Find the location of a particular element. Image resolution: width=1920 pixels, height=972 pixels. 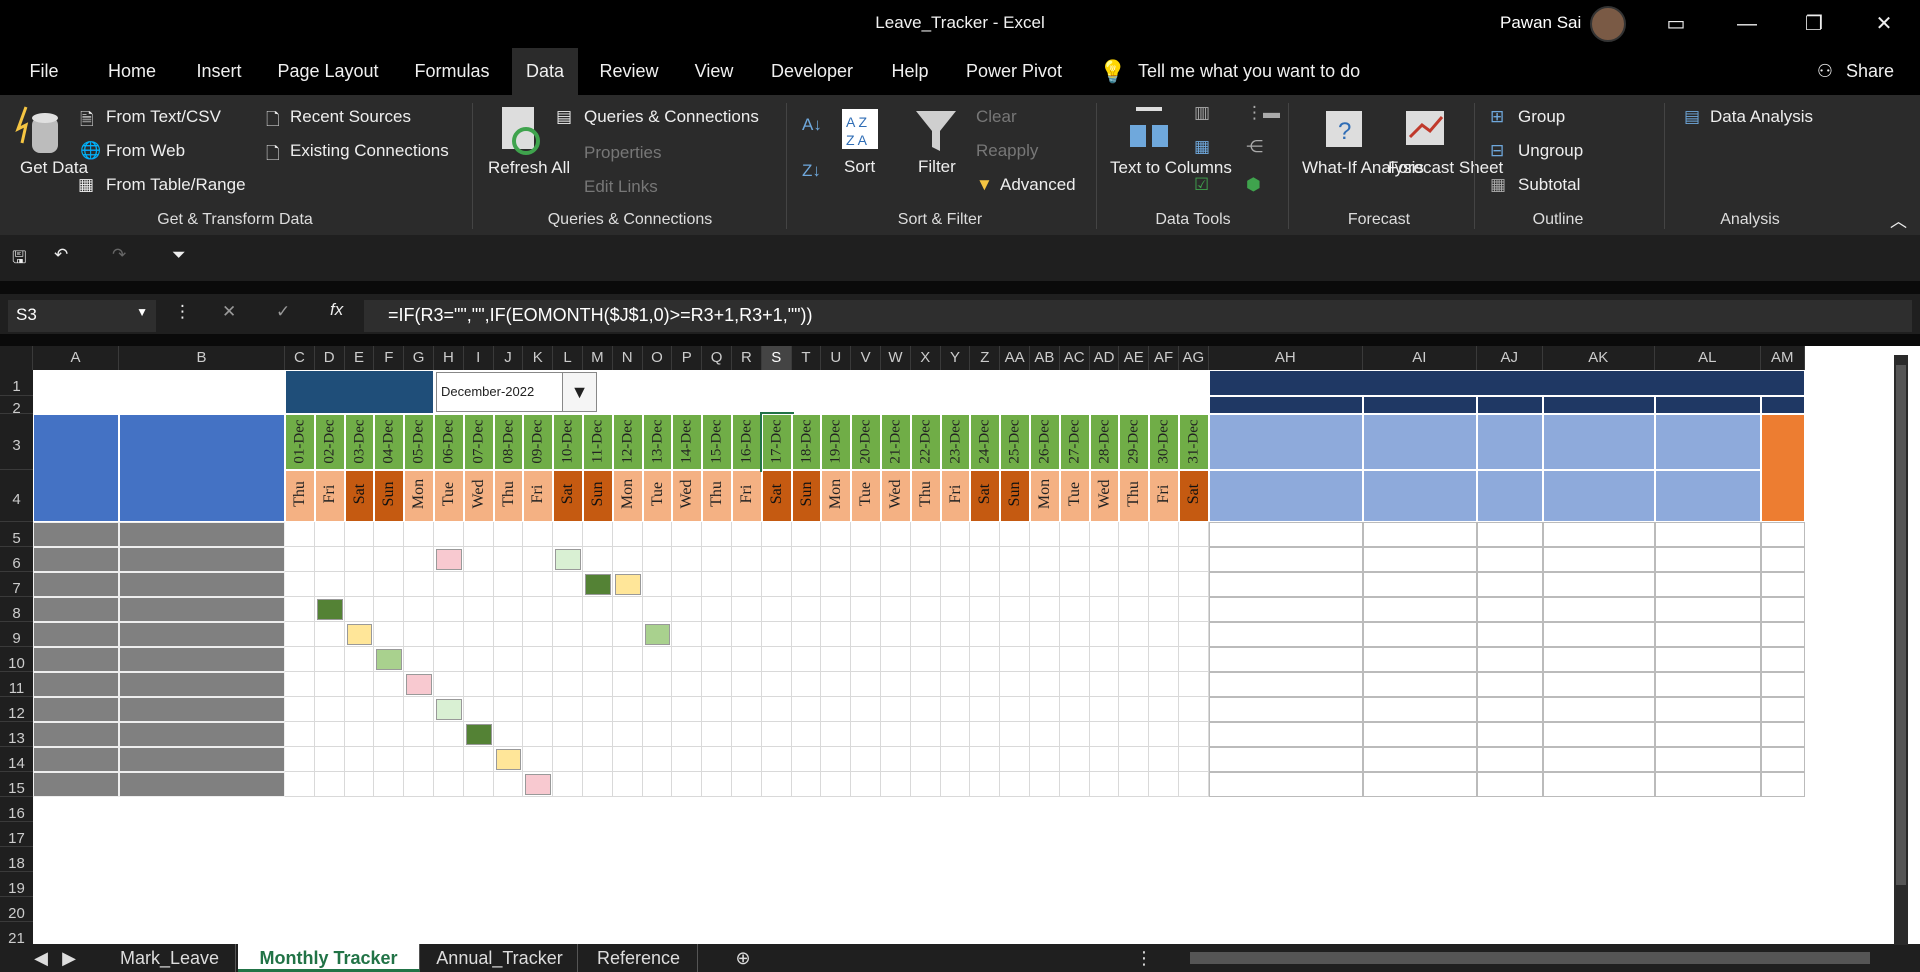

column-header: AH is located at coordinates (1285, 358).